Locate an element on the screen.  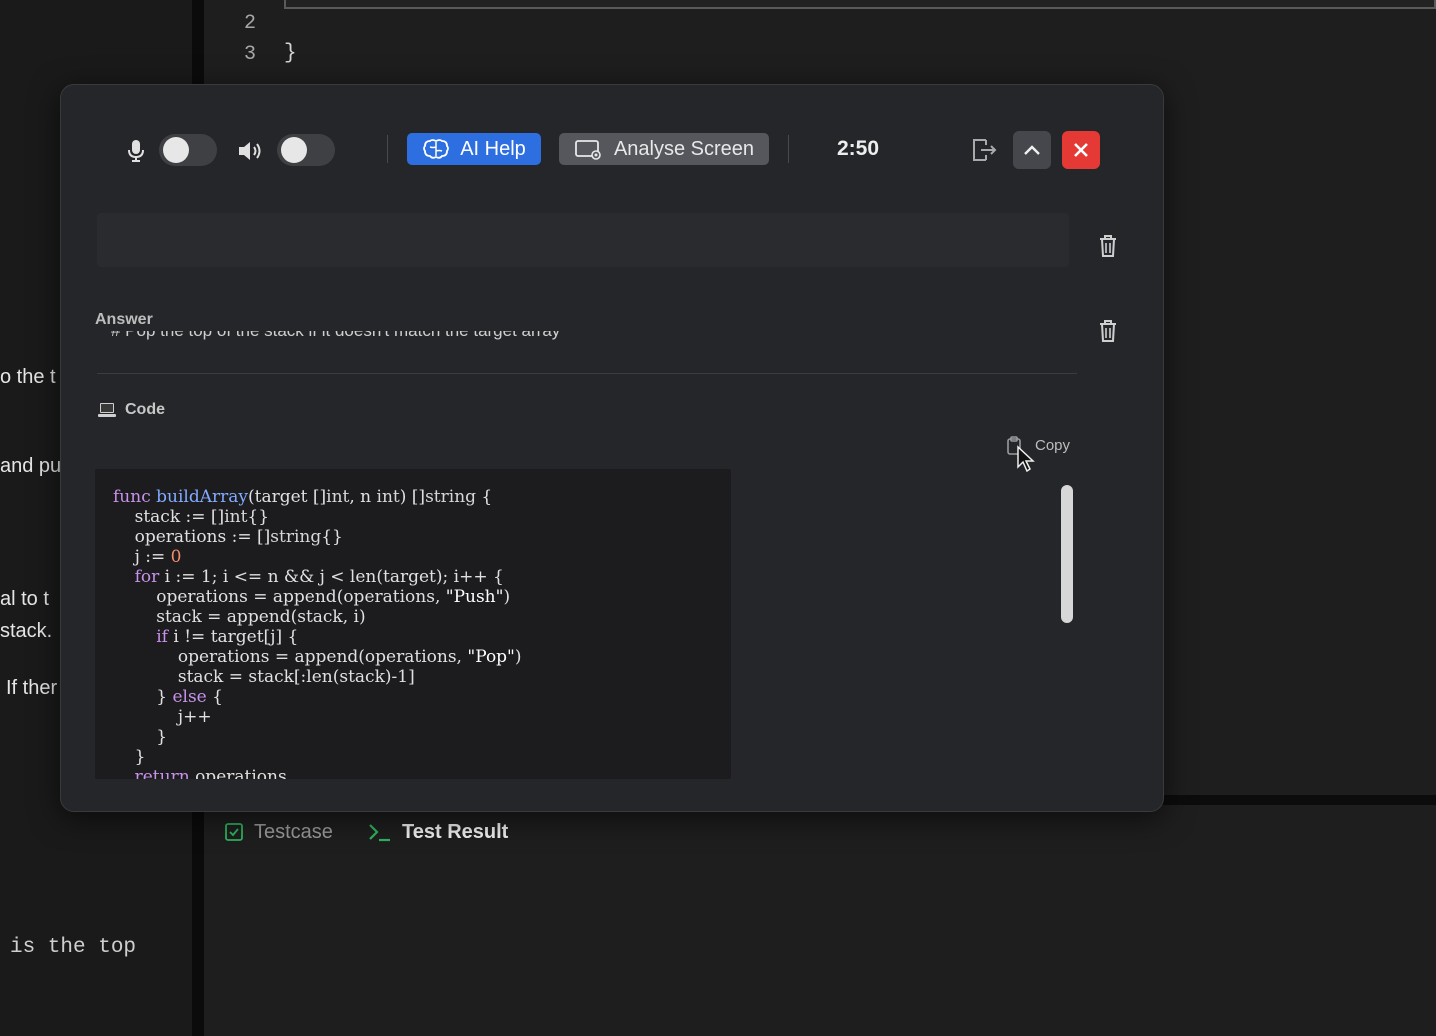
speaker-icon is located at coordinates (251, 151).